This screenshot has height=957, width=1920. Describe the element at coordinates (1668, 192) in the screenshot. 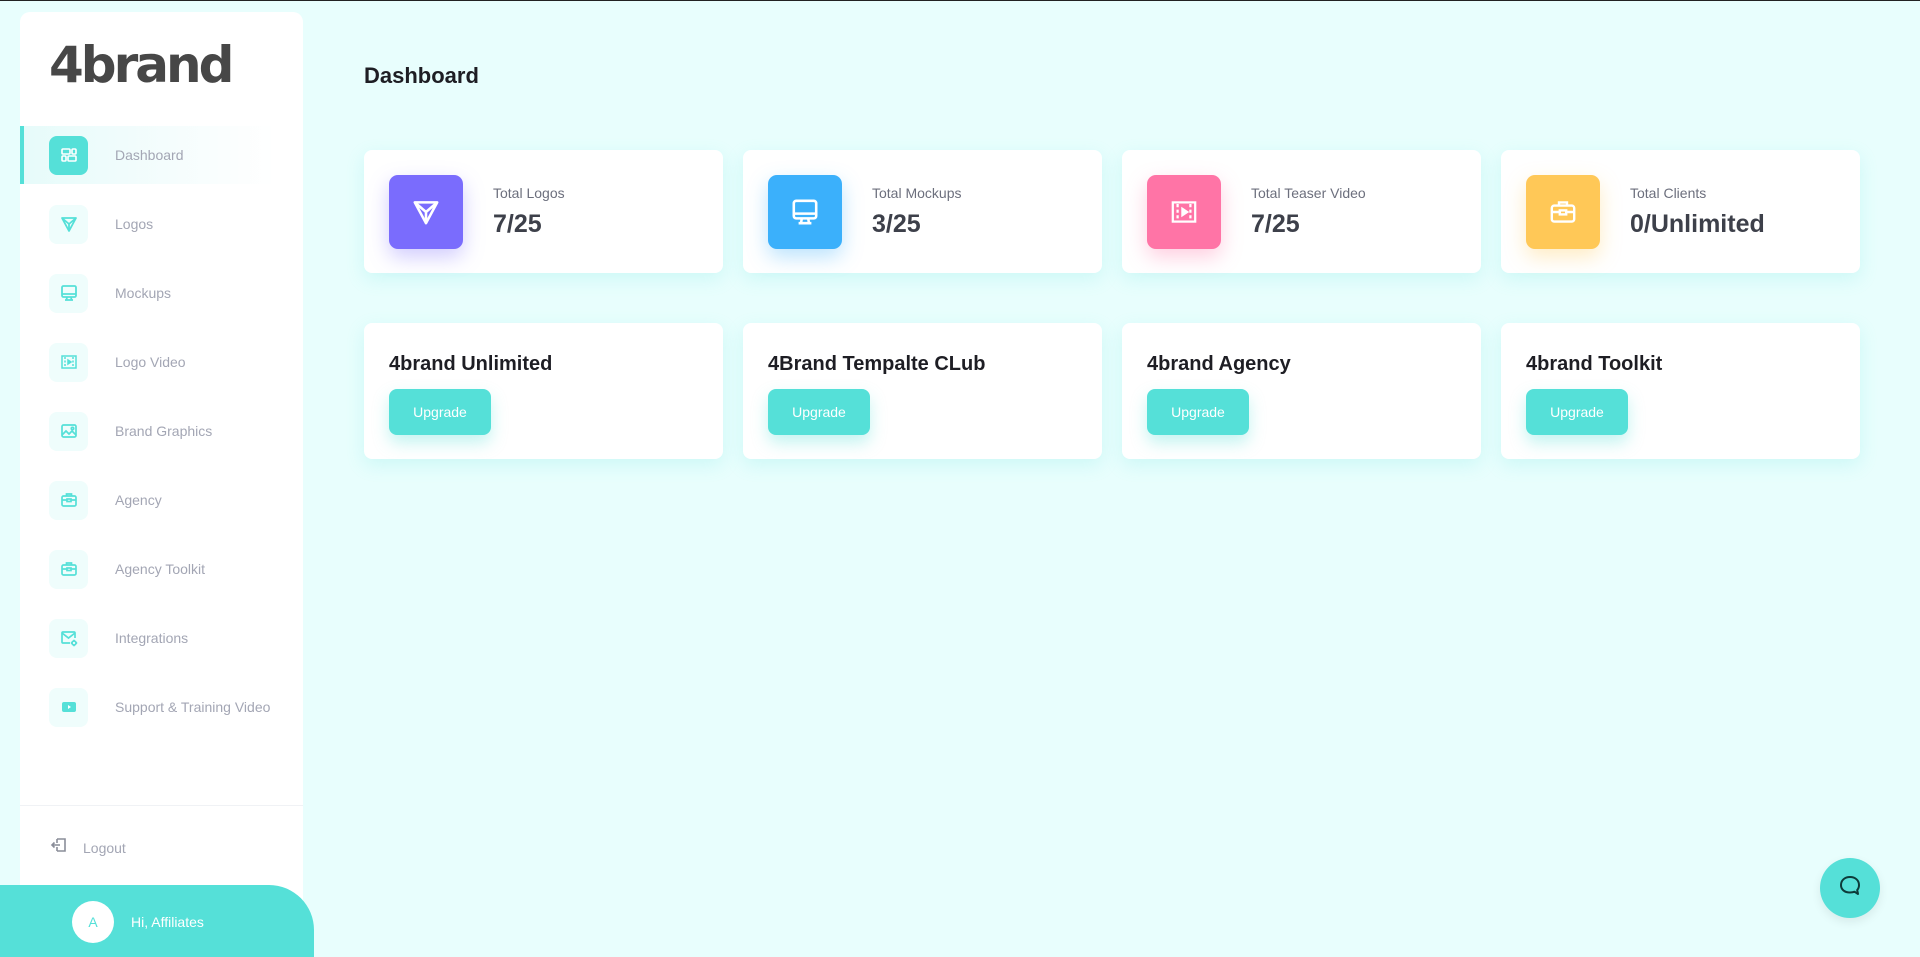

I see `stat-label: Total Clients` at that location.